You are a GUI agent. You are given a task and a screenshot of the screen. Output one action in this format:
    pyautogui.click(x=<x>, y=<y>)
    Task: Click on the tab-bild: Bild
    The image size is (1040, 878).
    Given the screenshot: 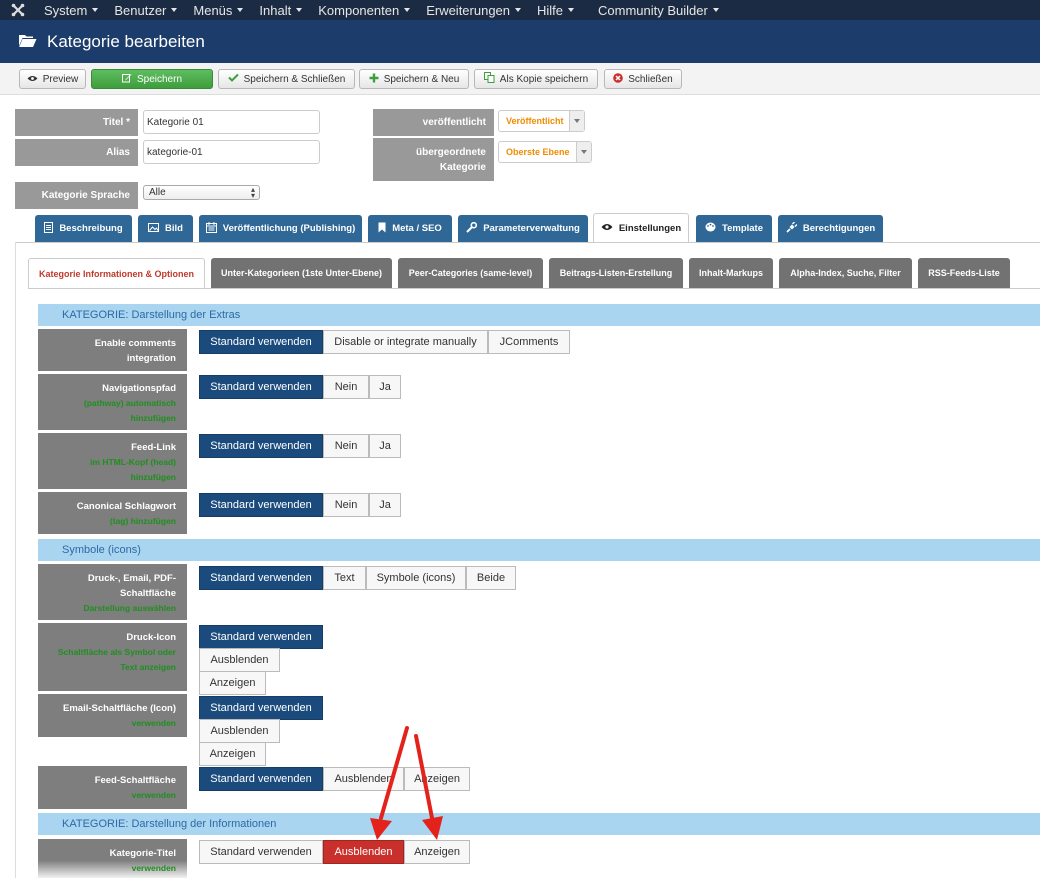 What is the action you would take?
    pyautogui.click(x=165, y=228)
    